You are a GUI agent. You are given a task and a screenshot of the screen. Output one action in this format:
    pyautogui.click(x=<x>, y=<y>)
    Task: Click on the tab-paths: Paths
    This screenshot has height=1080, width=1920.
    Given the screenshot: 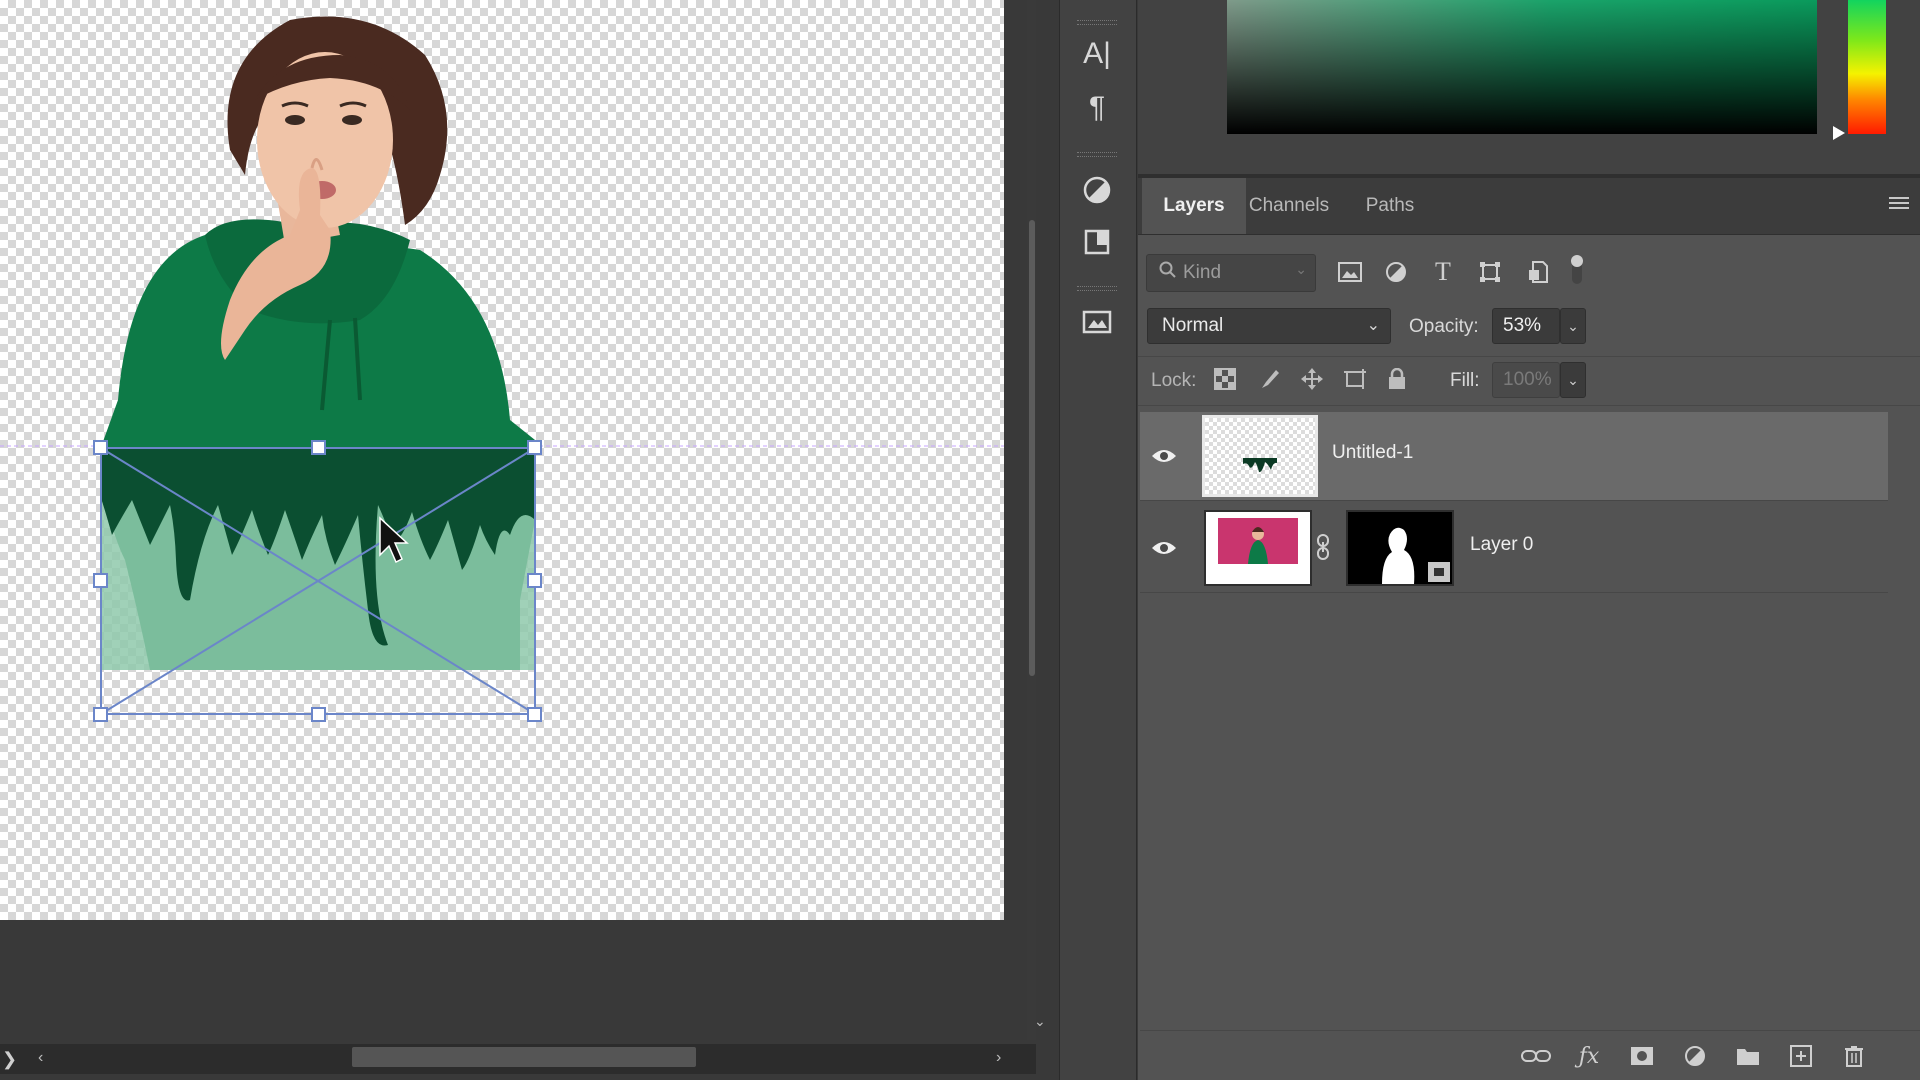 What is the action you would take?
    pyautogui.click(x=1390, y=206)
    